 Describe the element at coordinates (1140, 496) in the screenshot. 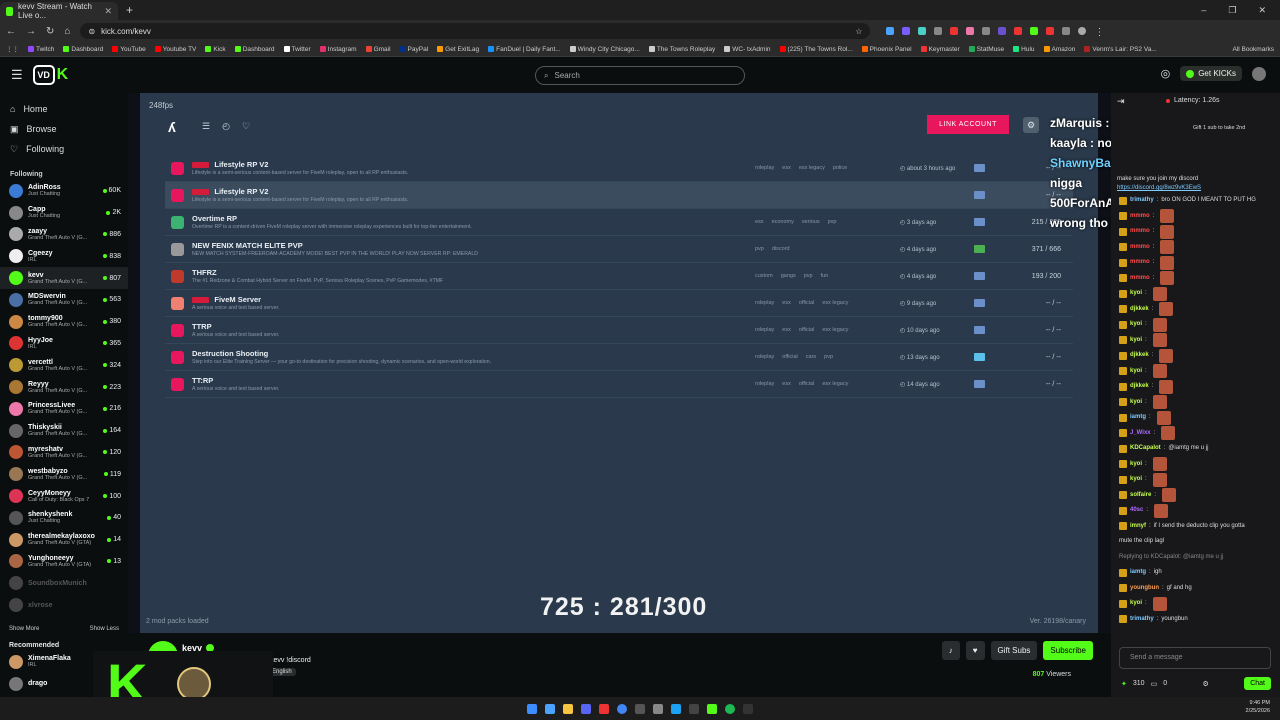

I see `chat-username: solfaire` at that location.